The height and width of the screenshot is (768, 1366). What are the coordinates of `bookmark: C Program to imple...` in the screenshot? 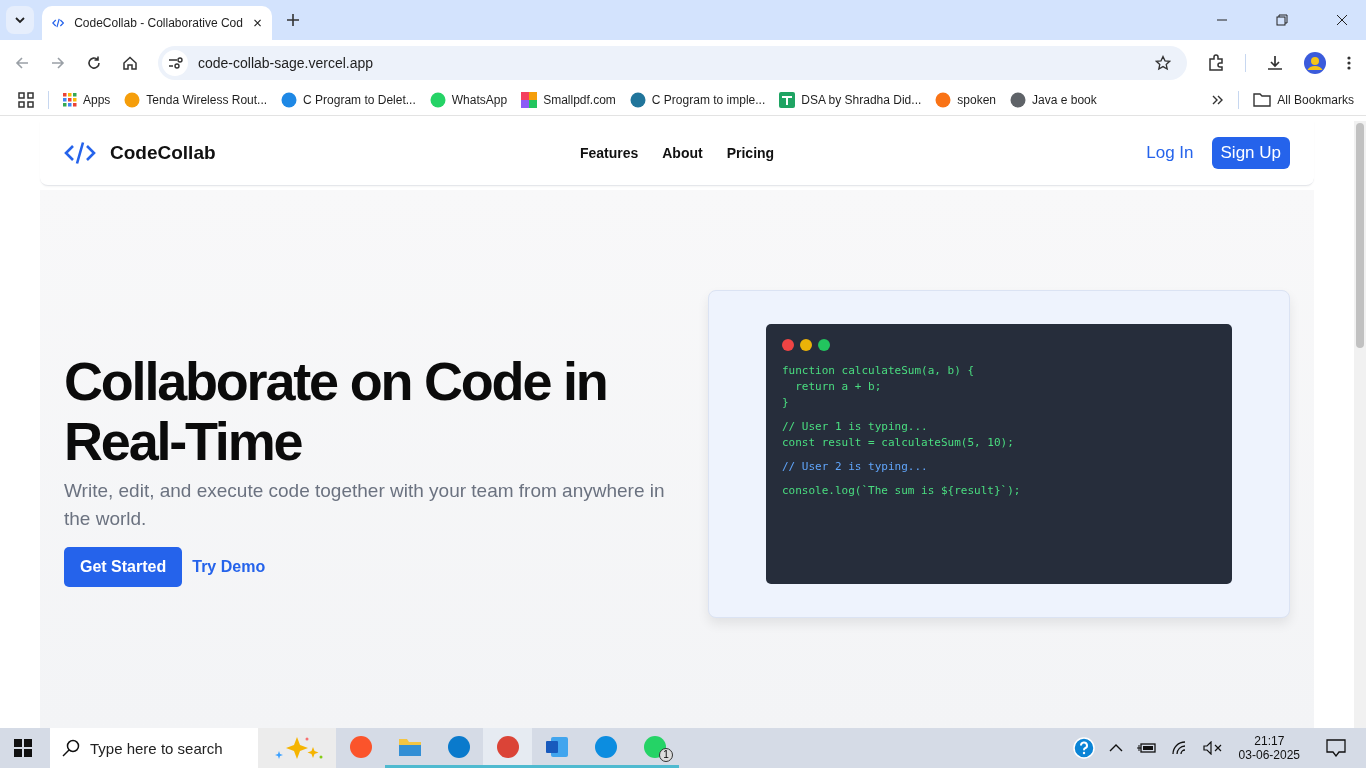 It's located at (697, 100).